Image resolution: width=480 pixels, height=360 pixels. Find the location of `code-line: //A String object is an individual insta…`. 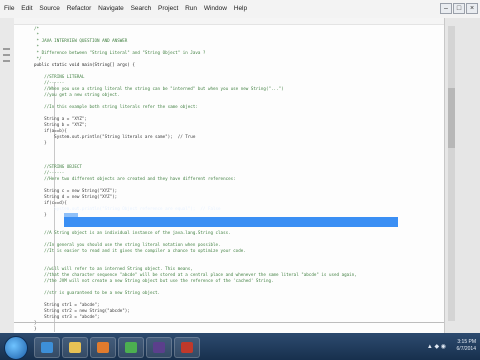

code-line: //A String object is an individual insta… is located at coordinates (132, 233).